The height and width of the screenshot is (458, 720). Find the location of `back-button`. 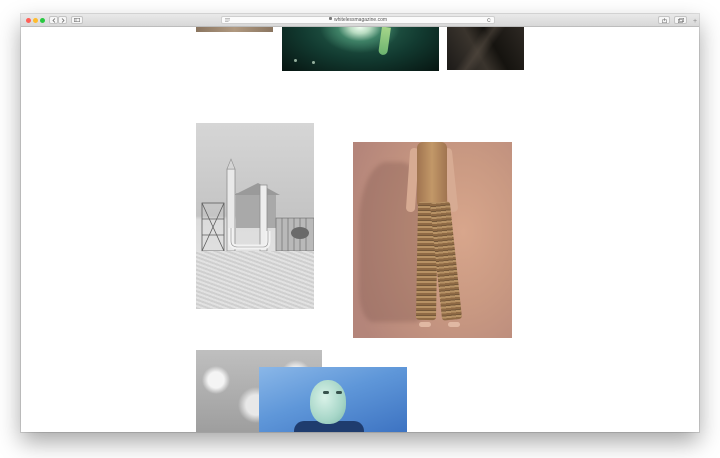

back-button is located at coordinates (53, 20).